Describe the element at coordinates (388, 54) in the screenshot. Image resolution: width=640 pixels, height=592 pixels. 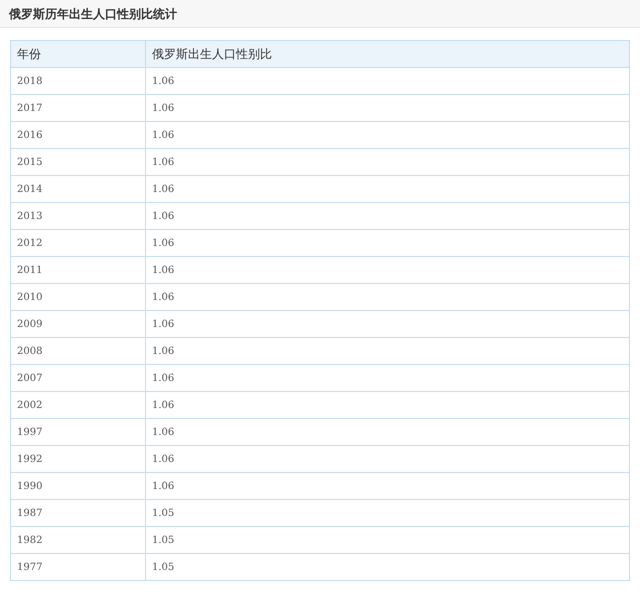
I see `column-header: 俄罗斯出生人口性别比` at that location.